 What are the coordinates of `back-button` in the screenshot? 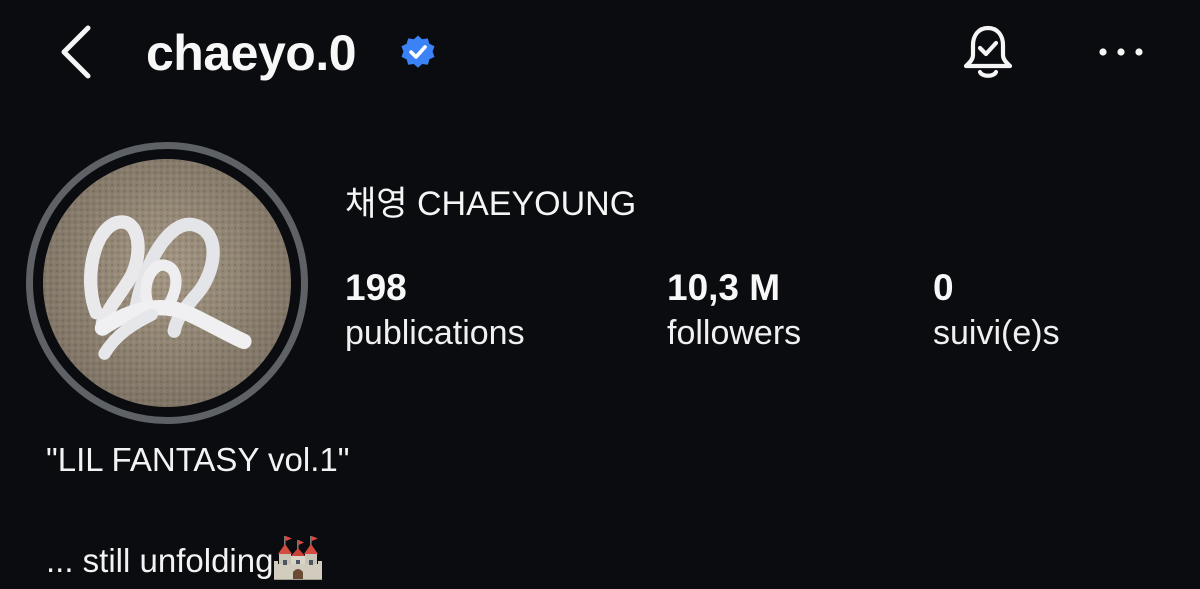 It's located at (82, 52).